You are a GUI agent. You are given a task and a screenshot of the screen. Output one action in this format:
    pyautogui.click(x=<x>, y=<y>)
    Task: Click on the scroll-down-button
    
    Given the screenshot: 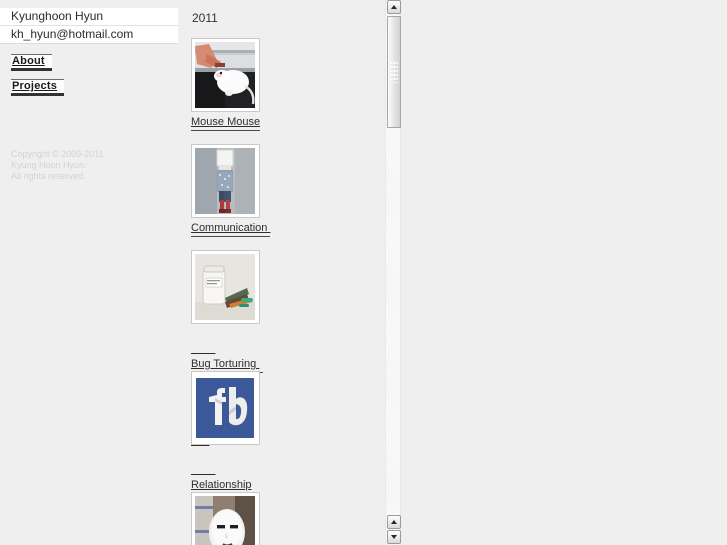 What is the action you would take?
    pyautogui.click(x=394, y=537)
    